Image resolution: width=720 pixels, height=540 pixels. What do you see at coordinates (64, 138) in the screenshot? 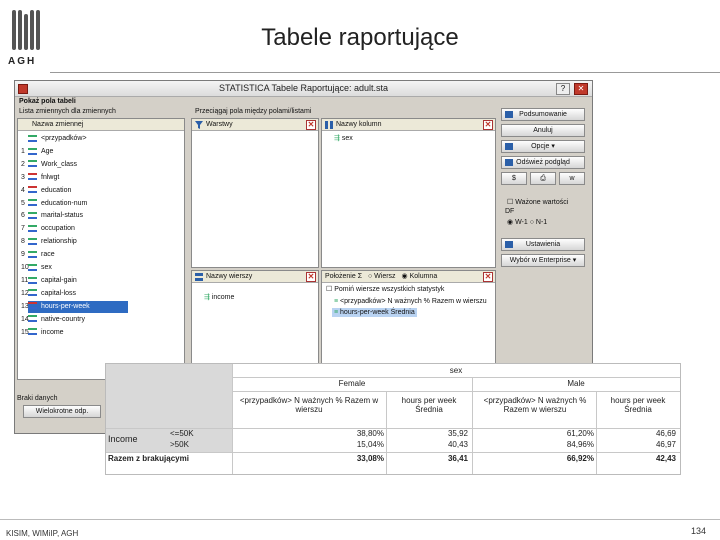
I see `variable-name: <przypadków>` at bounding box center [64, 138].